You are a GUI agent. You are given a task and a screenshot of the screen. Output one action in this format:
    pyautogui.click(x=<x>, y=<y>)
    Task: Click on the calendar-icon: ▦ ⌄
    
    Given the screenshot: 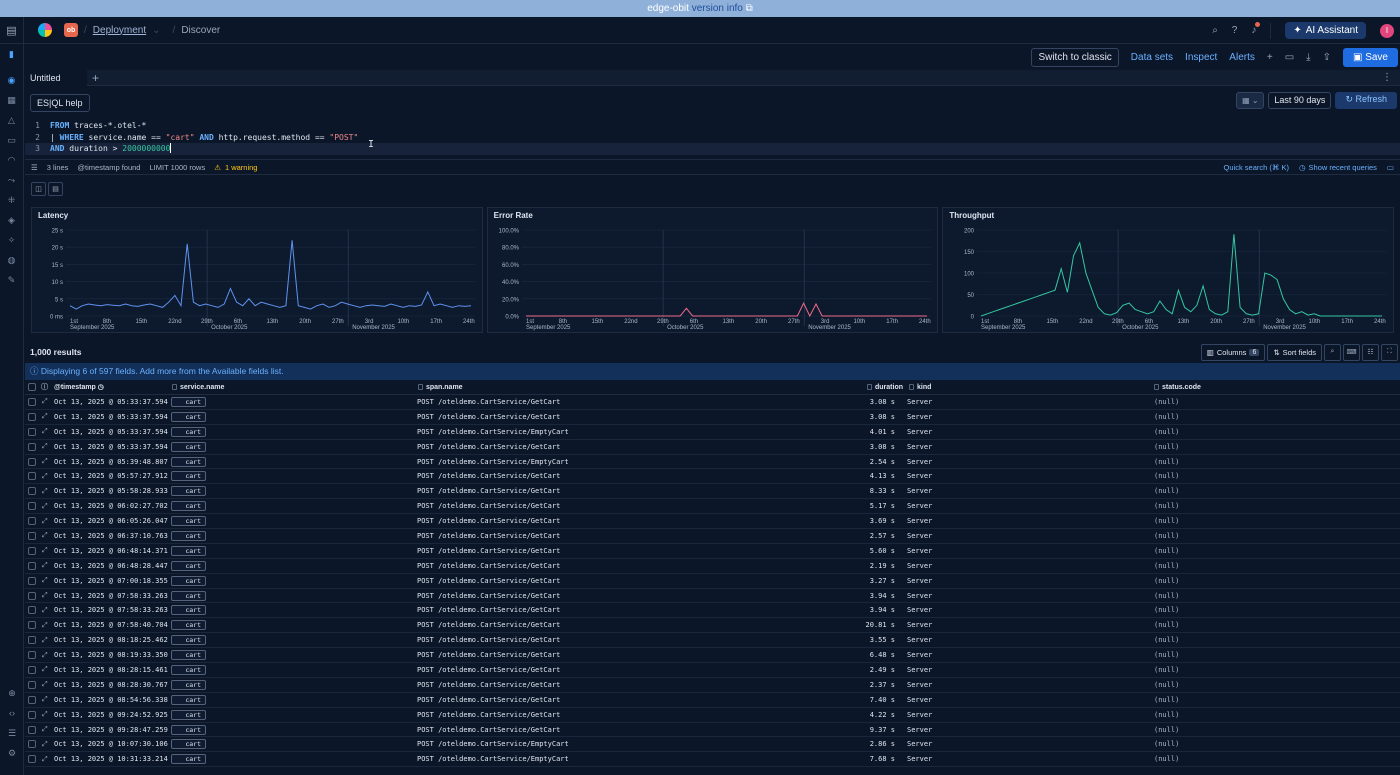 What is the action you would take?
    pyautogui.click(x=1250, y=100)
    